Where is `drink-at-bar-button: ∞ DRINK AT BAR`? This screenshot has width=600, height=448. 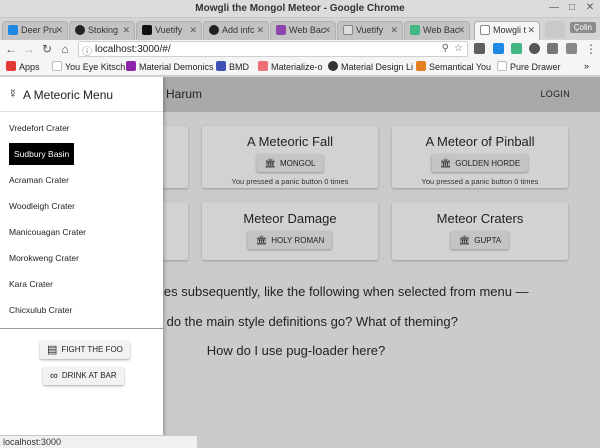
drink-at-bar-button: ∞ DRINK AT BAR is located at coordinates (83, 376).